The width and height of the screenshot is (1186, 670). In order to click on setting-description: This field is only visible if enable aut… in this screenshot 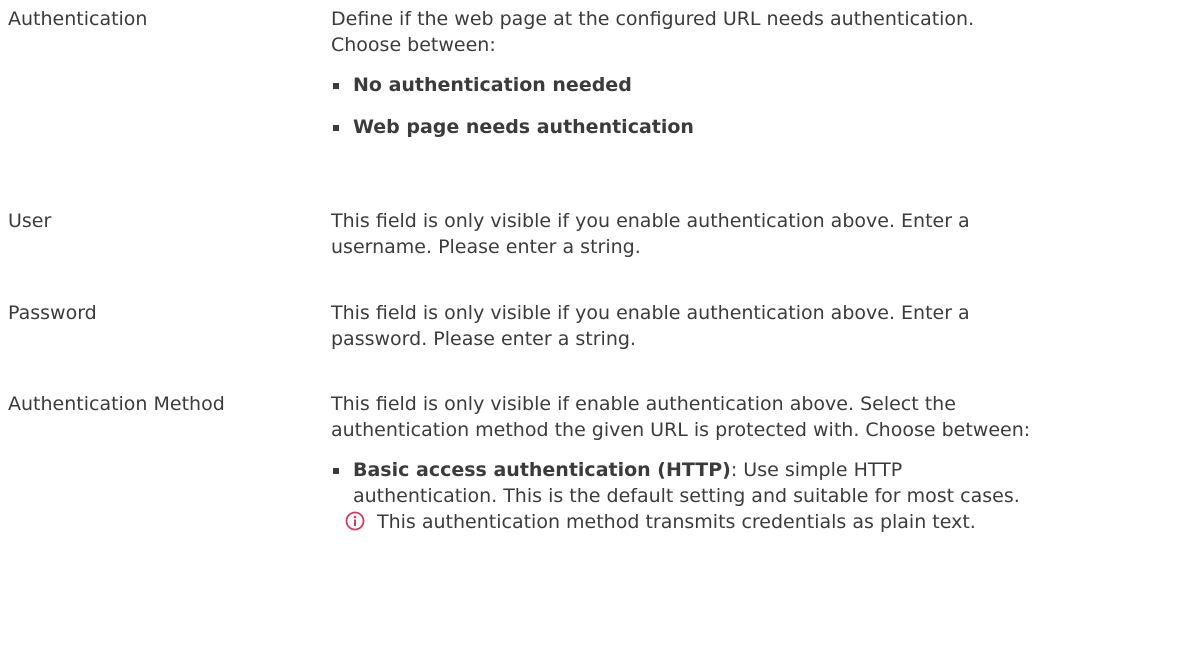, I will do `click(681, 463)`.